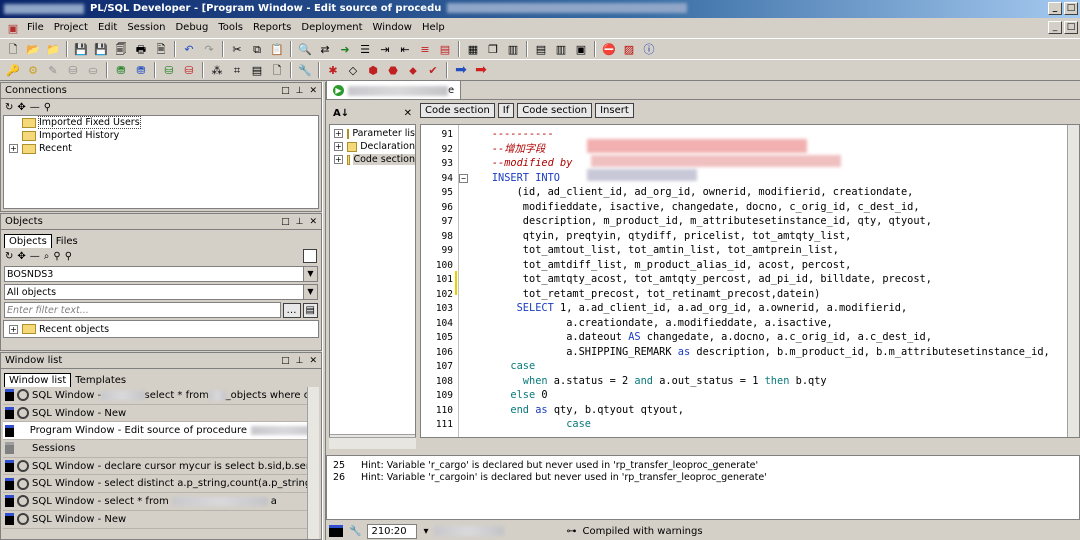 The height and width of the screenshot is (540, 1080). What do you see at coordinates (413, 70) in the screenshot?
I see `step-into-icon: ⬥` at bounding box center [413, 70].